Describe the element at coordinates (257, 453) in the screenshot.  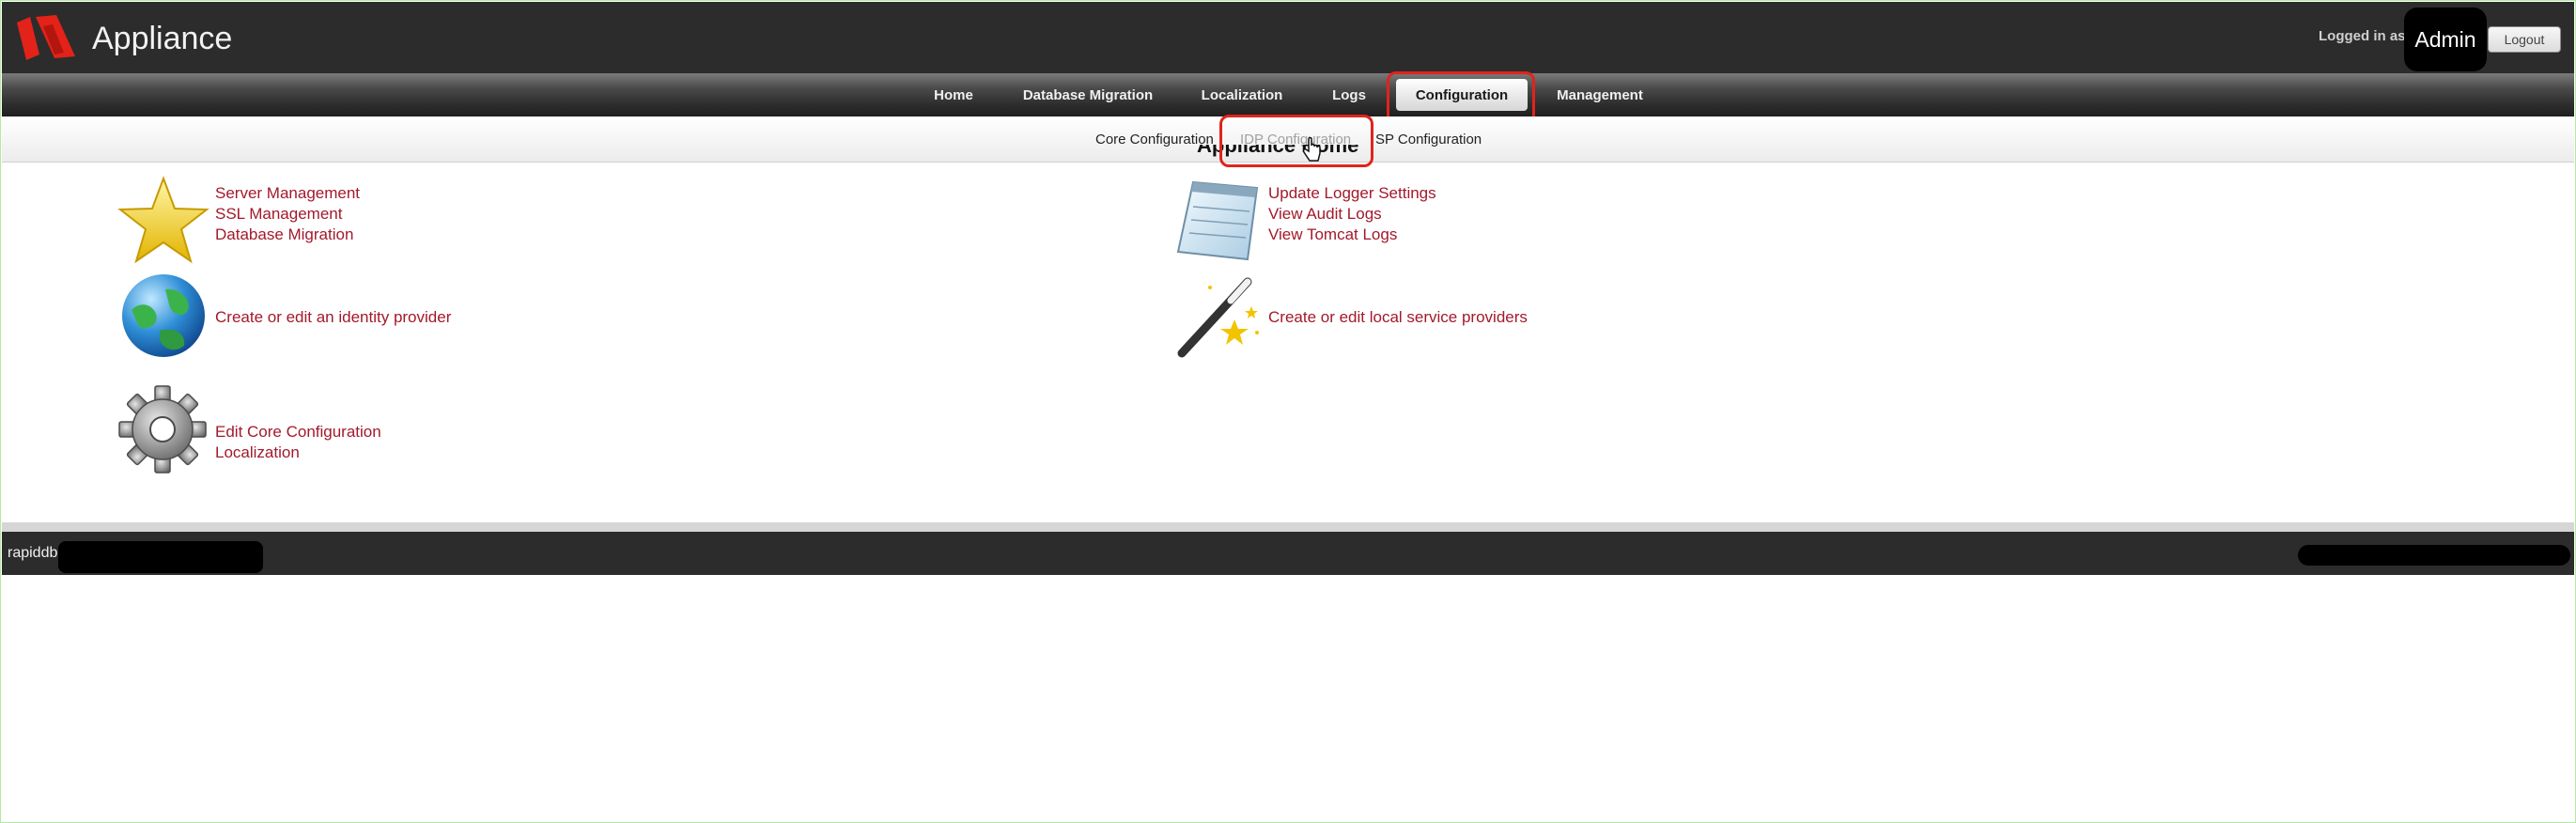
I see `link-localization: Localization` at that location.